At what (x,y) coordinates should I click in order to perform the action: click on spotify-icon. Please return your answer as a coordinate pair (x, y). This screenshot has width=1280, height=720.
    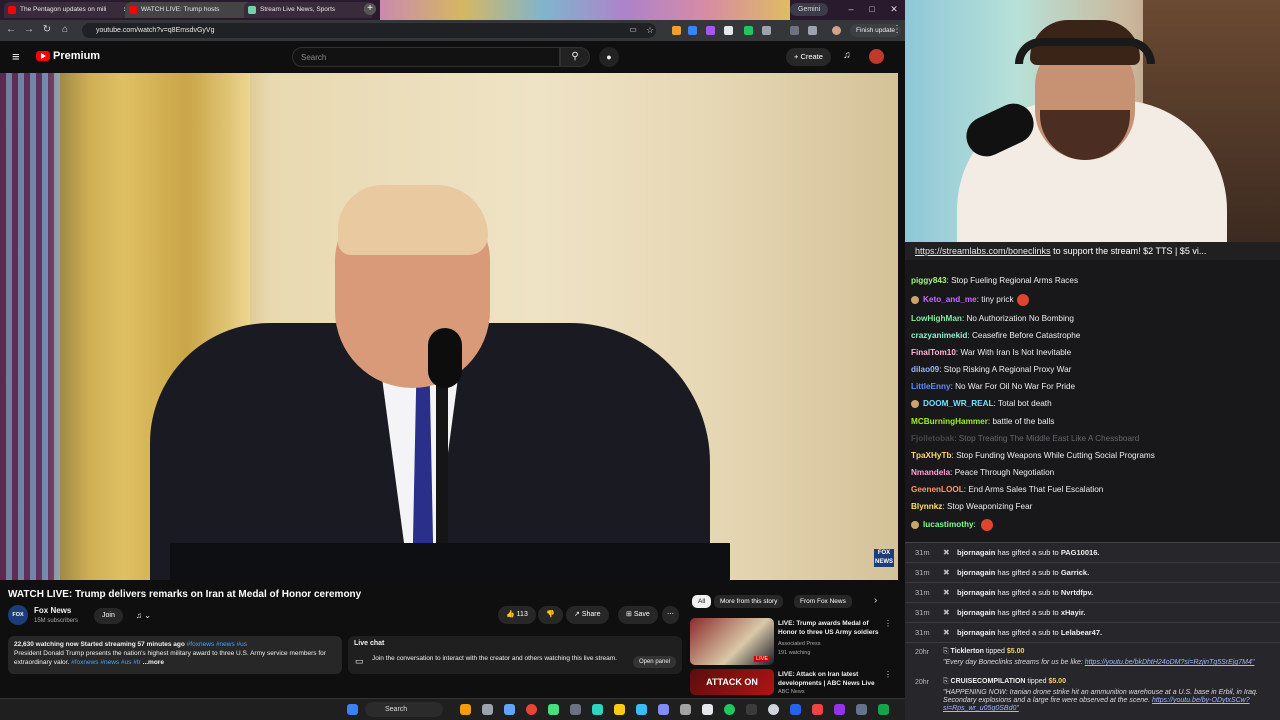
    Looking at the image, I should click on (729, 709).